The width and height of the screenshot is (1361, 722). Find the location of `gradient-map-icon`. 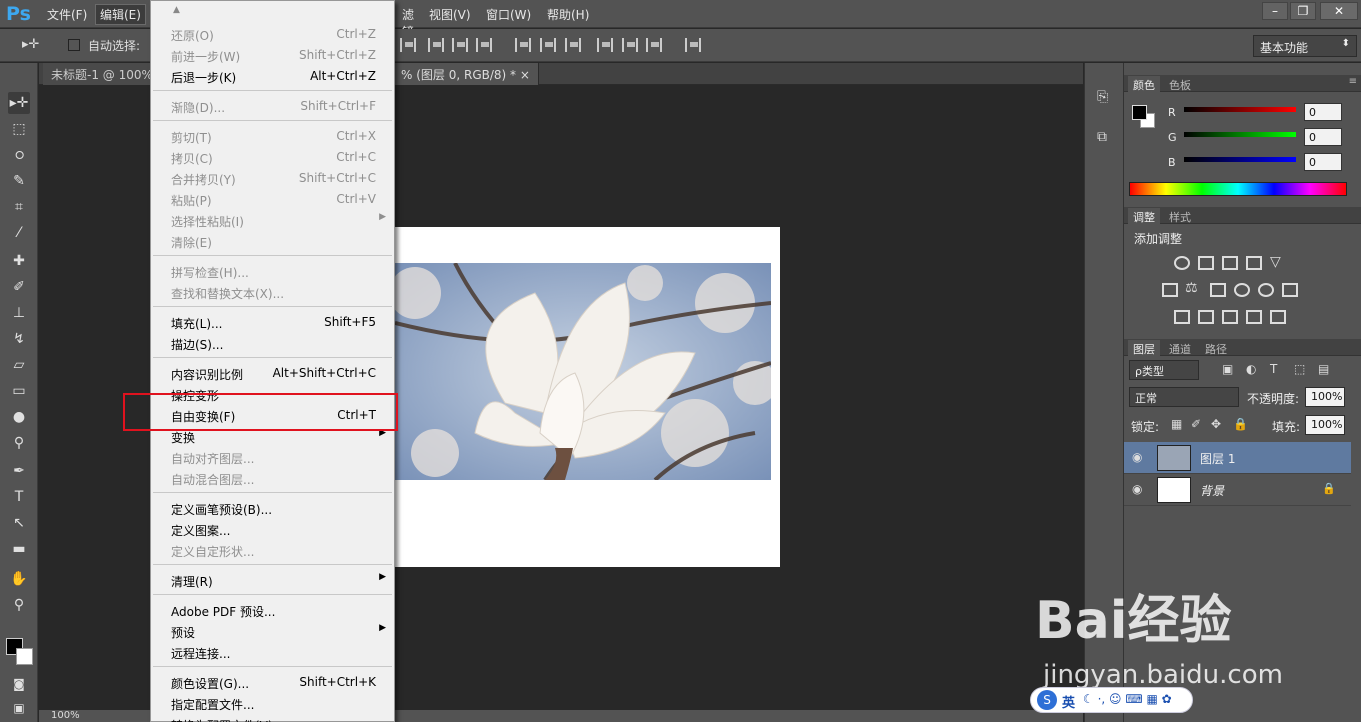

gradient-map-icon is located at coordinates (1278, 317).